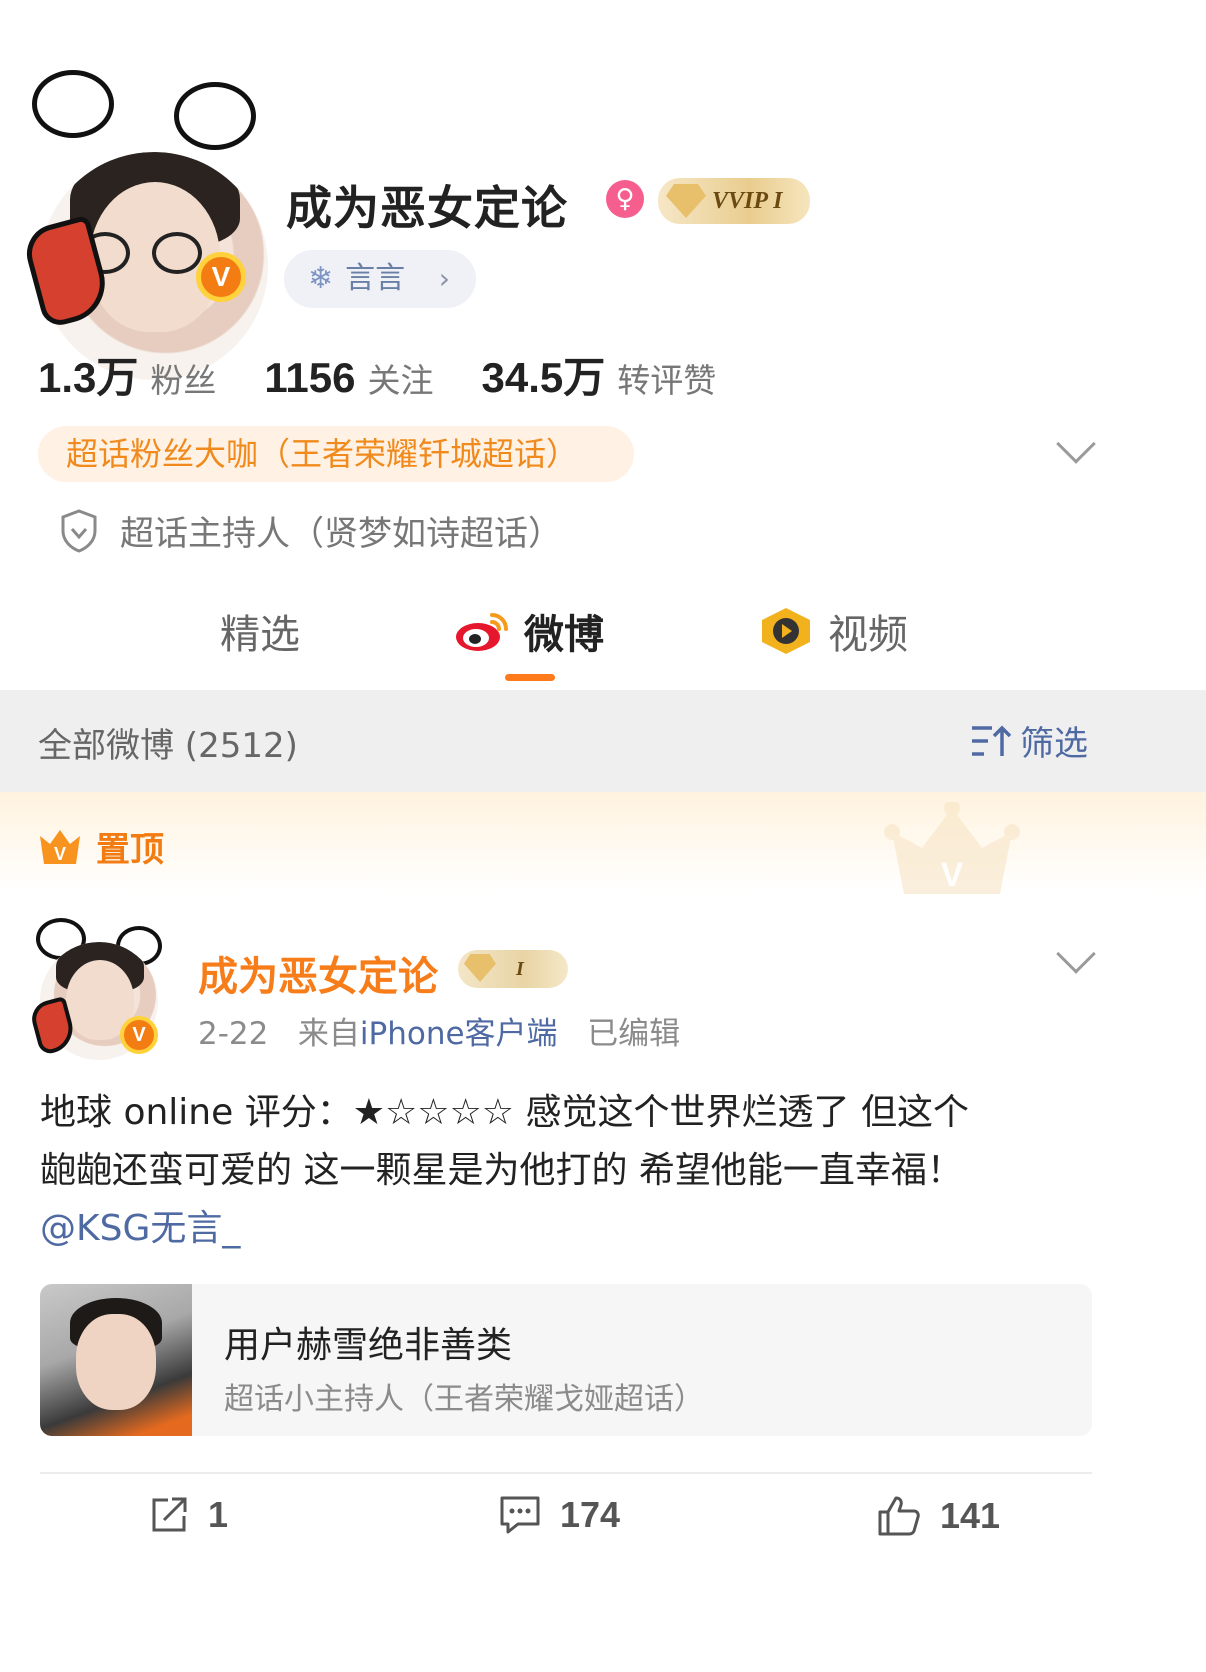  I want to click on filter-button: 筛选, so click(1029, 740).